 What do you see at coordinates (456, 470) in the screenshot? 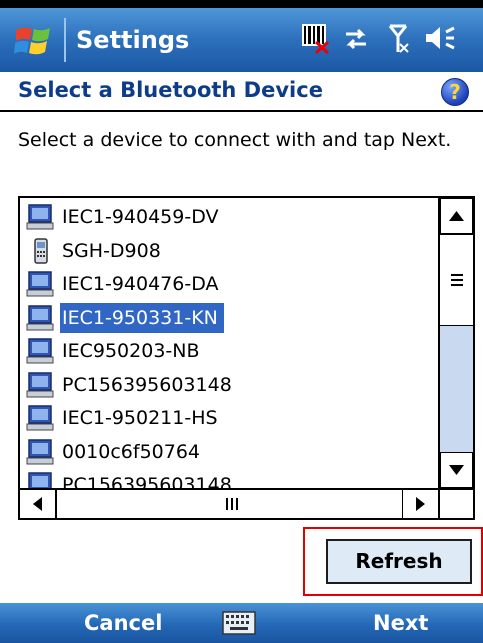
I see `scroll-down-button` at bounding box center [456, 470].